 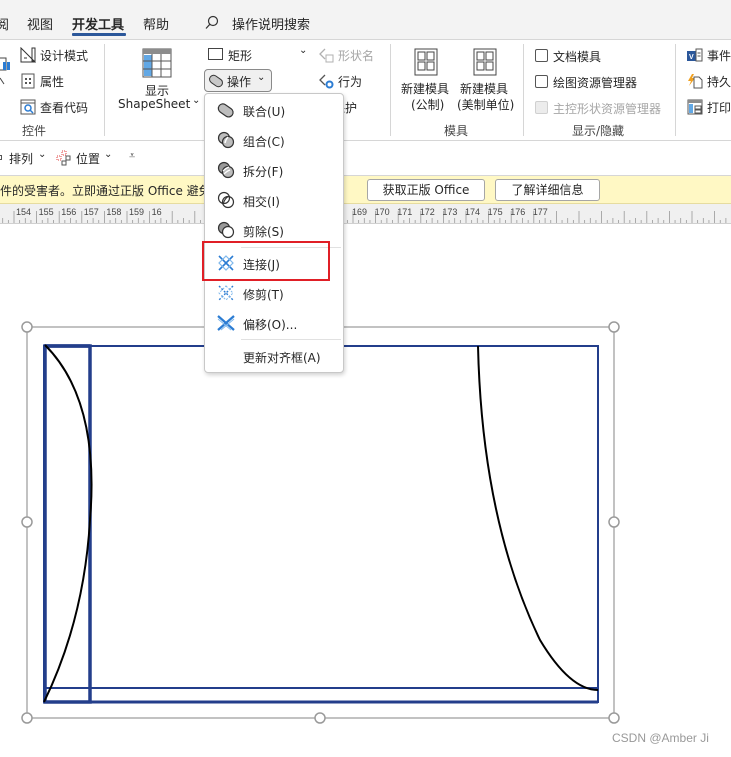 What do you see at coordinates (264, 142) in the screenshot?
I see `menu-item-label: 组合(C)` at bounding box center [264, 142].